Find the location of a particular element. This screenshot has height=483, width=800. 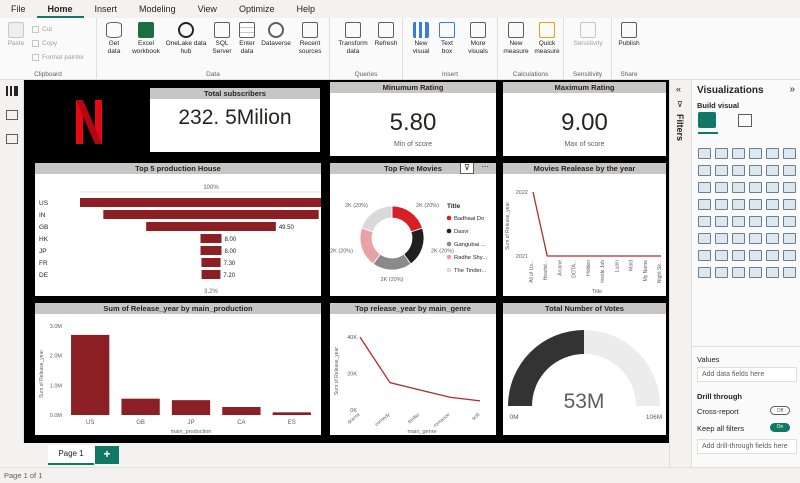

menu-modeling: Modeling is located at coordinates (157, 9).